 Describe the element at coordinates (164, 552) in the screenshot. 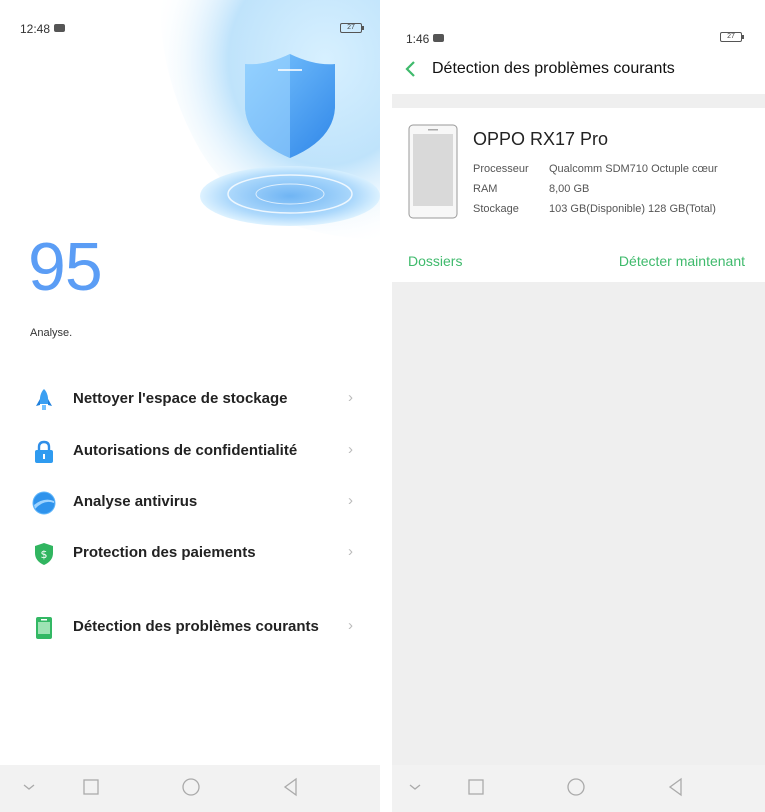

I see `menu-item-label: Protection des paiements` at that location.